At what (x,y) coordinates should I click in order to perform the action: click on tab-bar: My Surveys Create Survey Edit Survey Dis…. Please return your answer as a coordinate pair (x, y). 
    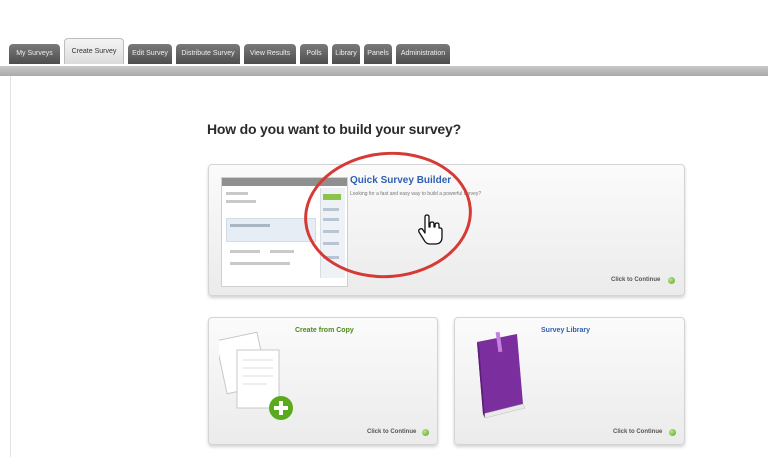
    Looking at the image, I should click on (384, 51).